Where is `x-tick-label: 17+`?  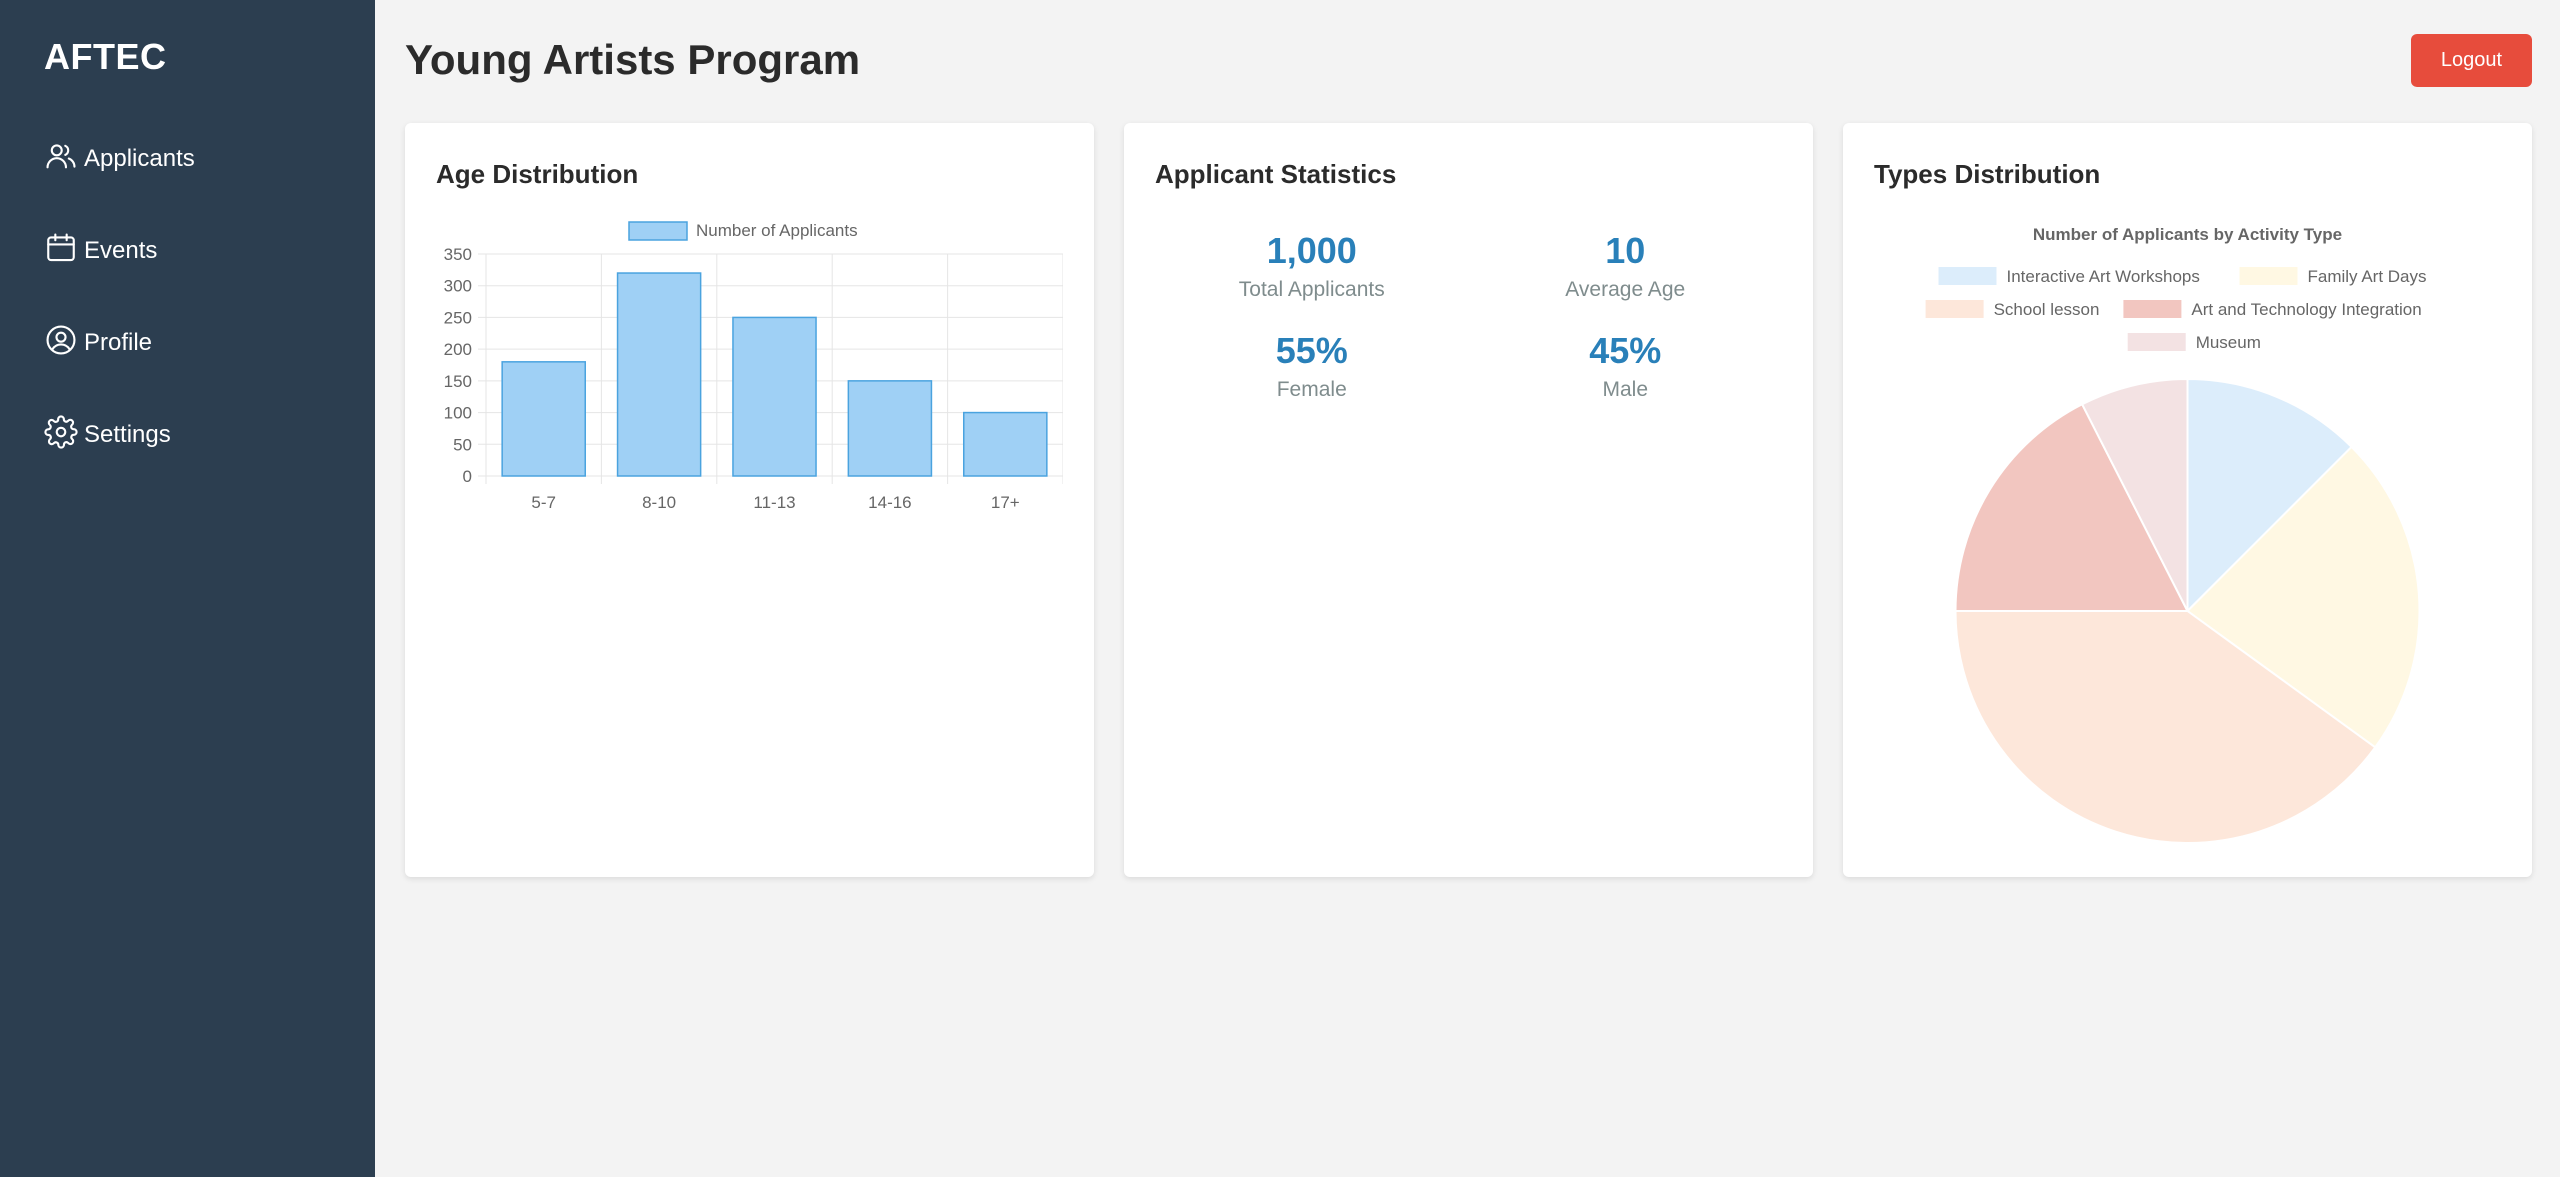
x-tick-label: 17+ is located at coordinates (1005, 502).